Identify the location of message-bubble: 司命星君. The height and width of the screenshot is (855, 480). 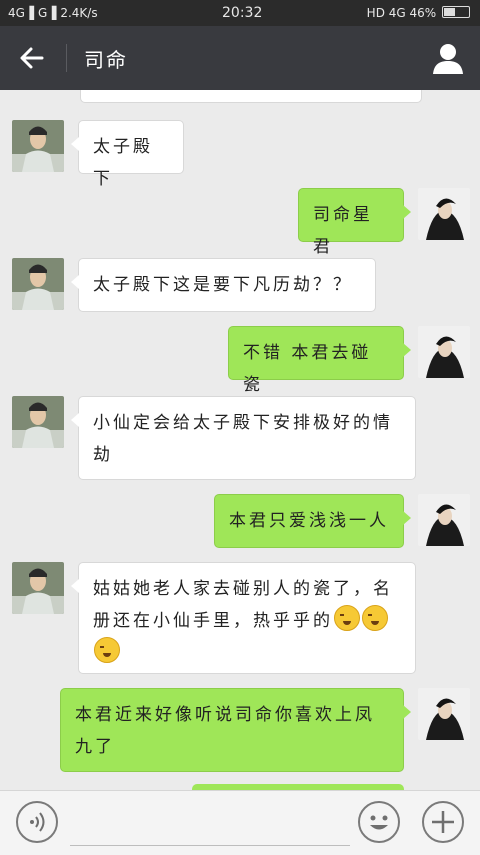
(354, 222).